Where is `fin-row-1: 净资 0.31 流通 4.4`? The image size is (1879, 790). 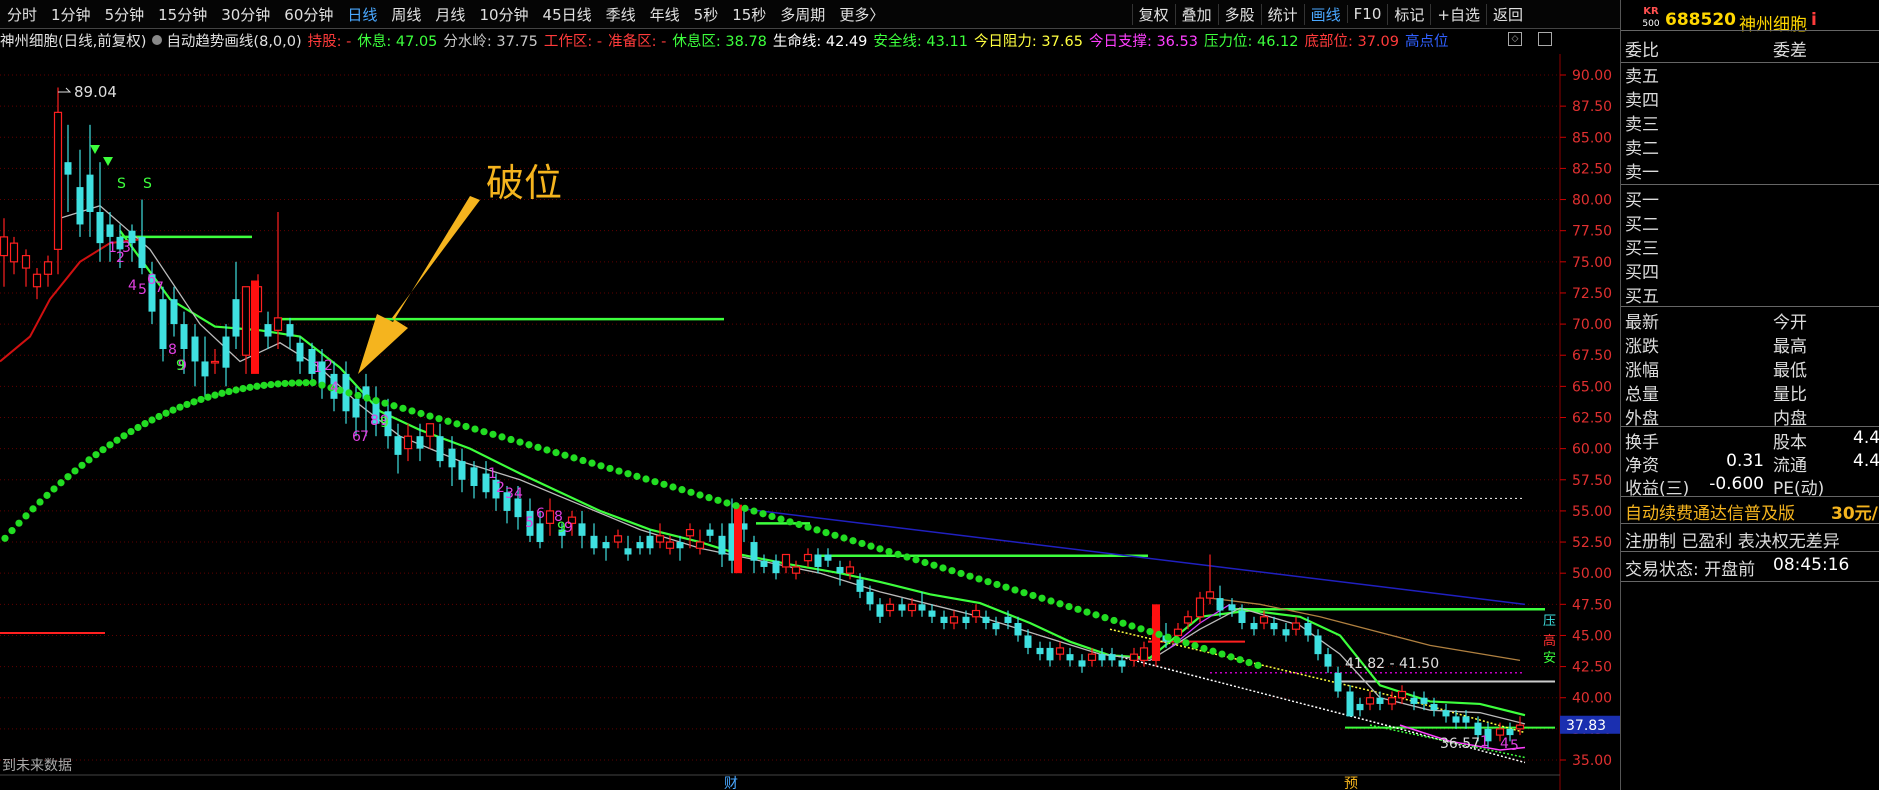
fin-row-1: 净资 0.31 流通 4.4 is located at coordinates (1750, 463).